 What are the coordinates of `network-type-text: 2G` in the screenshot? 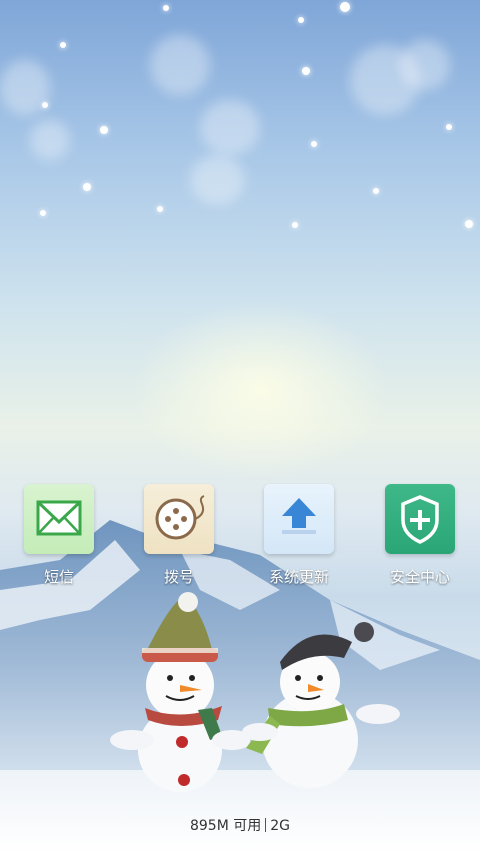 It's located at (280, 826).